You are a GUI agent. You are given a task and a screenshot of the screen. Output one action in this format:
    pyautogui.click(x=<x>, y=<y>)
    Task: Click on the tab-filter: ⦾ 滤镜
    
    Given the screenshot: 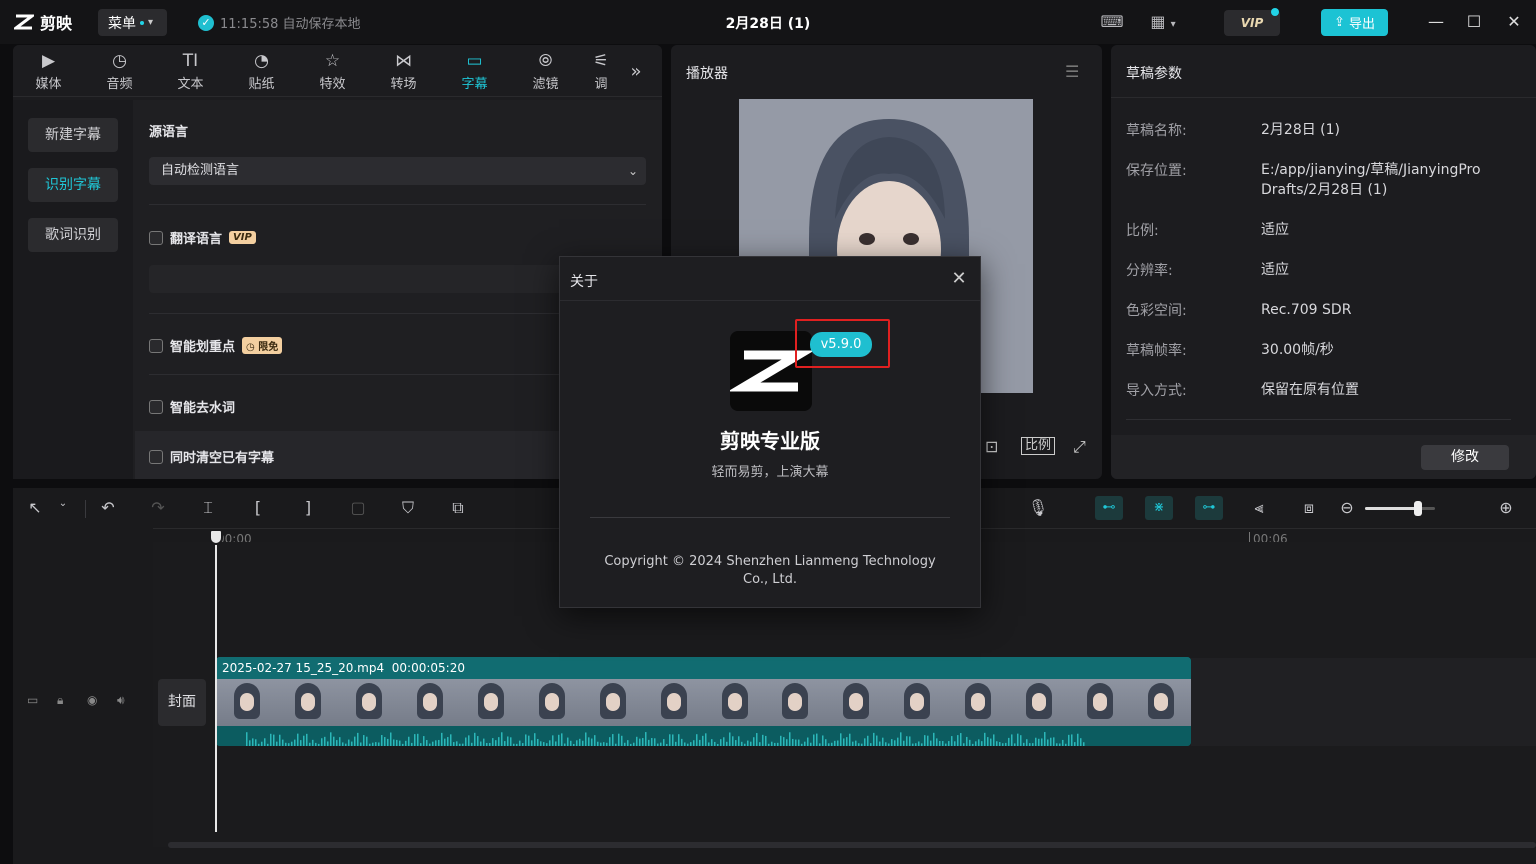 What is the action you would take?
    pyautogui.click(x=545, y=71)
    